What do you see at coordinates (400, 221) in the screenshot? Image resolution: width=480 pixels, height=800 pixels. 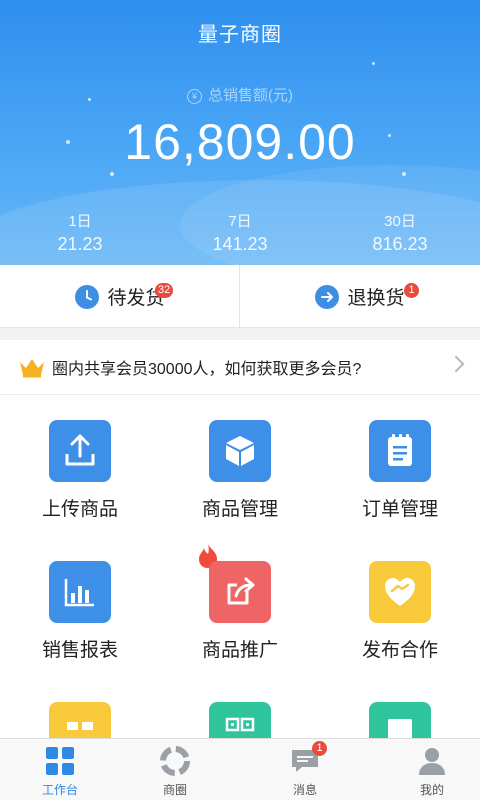 I see `stat-label: 30日` at bounding box center [400, 221].